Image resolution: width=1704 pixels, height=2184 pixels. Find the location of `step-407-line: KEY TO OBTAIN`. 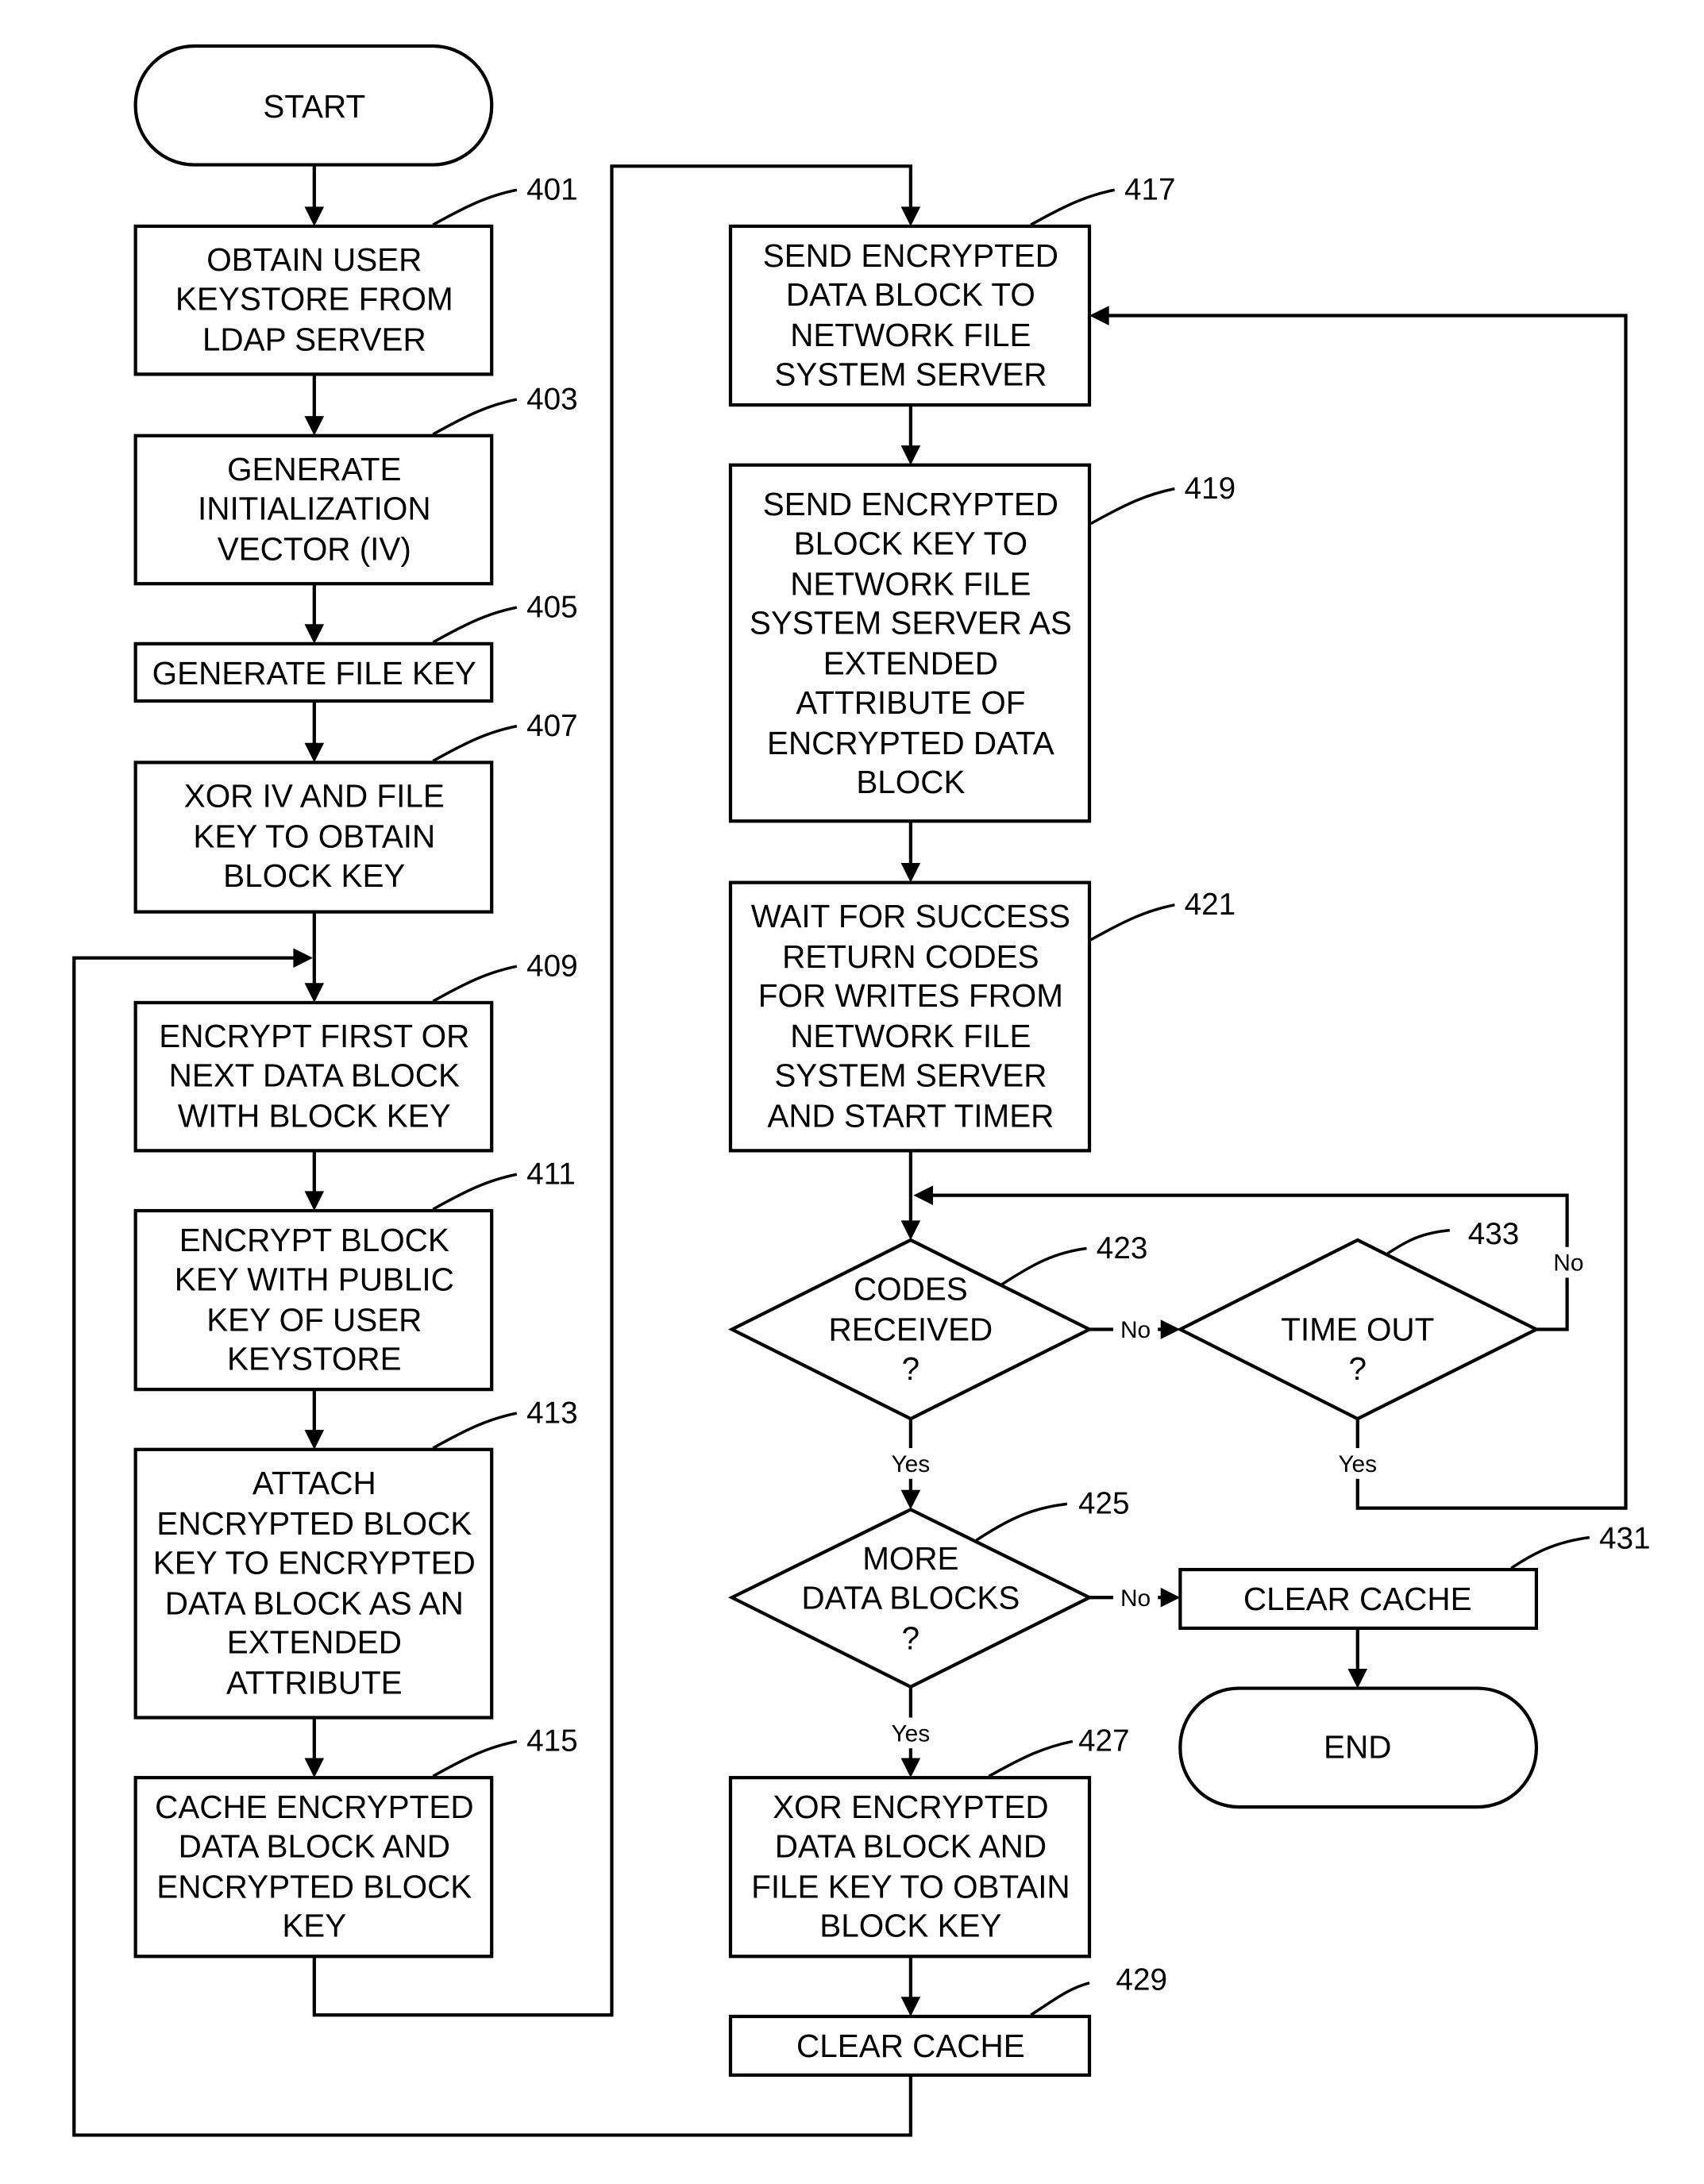

step-407-line: KEY TO OBTAIN is located at coordinates (314, 837).